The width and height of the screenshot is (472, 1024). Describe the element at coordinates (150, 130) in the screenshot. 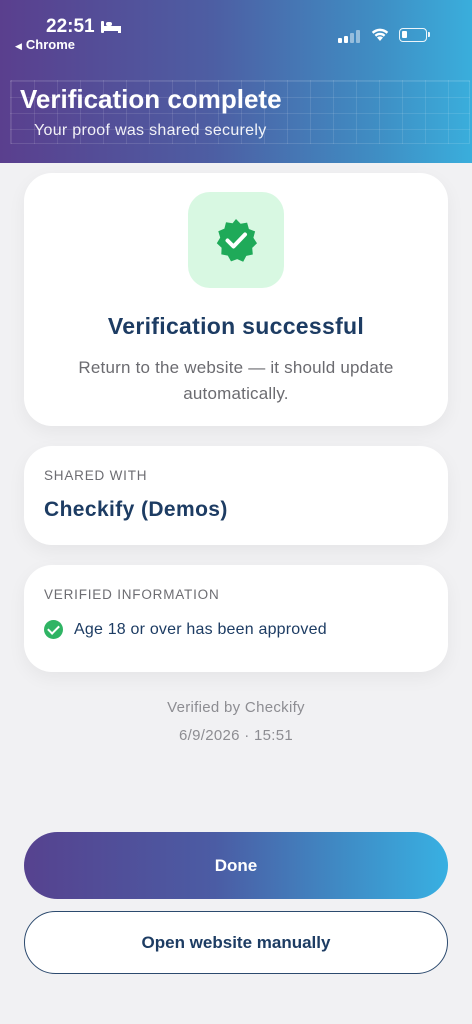

I see `page-subtitle: Your proof was shared securely` at that location.